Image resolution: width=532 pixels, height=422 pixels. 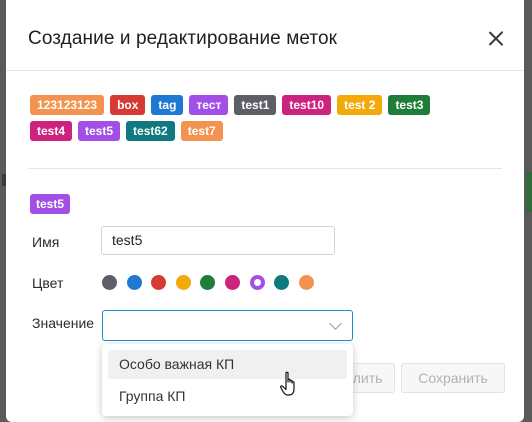 I want to click on name-input: test5, so click(x=218, y=240).